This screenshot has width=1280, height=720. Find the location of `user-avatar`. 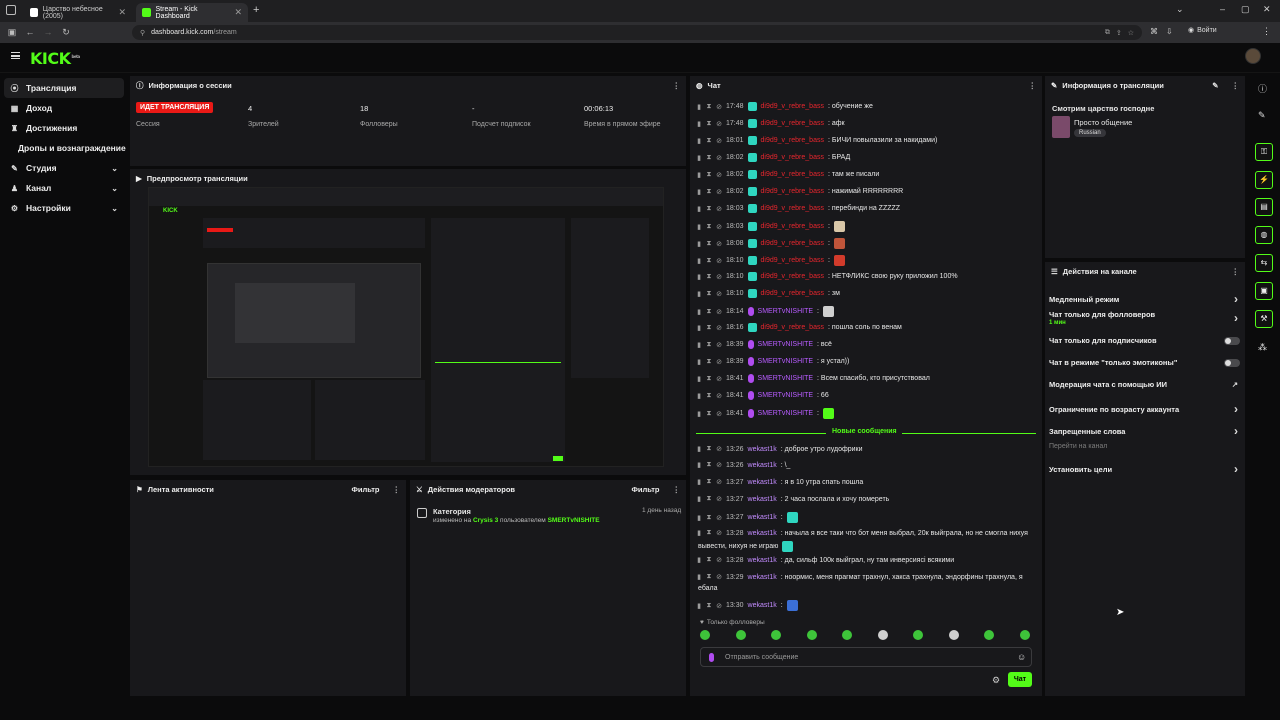

user-avatar is located at coordinates (1253, 56).